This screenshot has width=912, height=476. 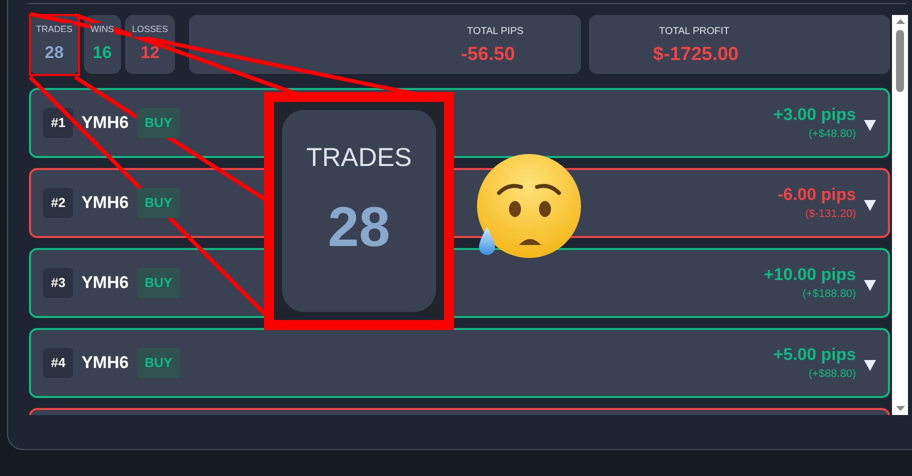 What do you see at coordinates (817, 195) in the screenshot?
I see `trade-pips: -6.00 pips` at bounding box center [817, 195].